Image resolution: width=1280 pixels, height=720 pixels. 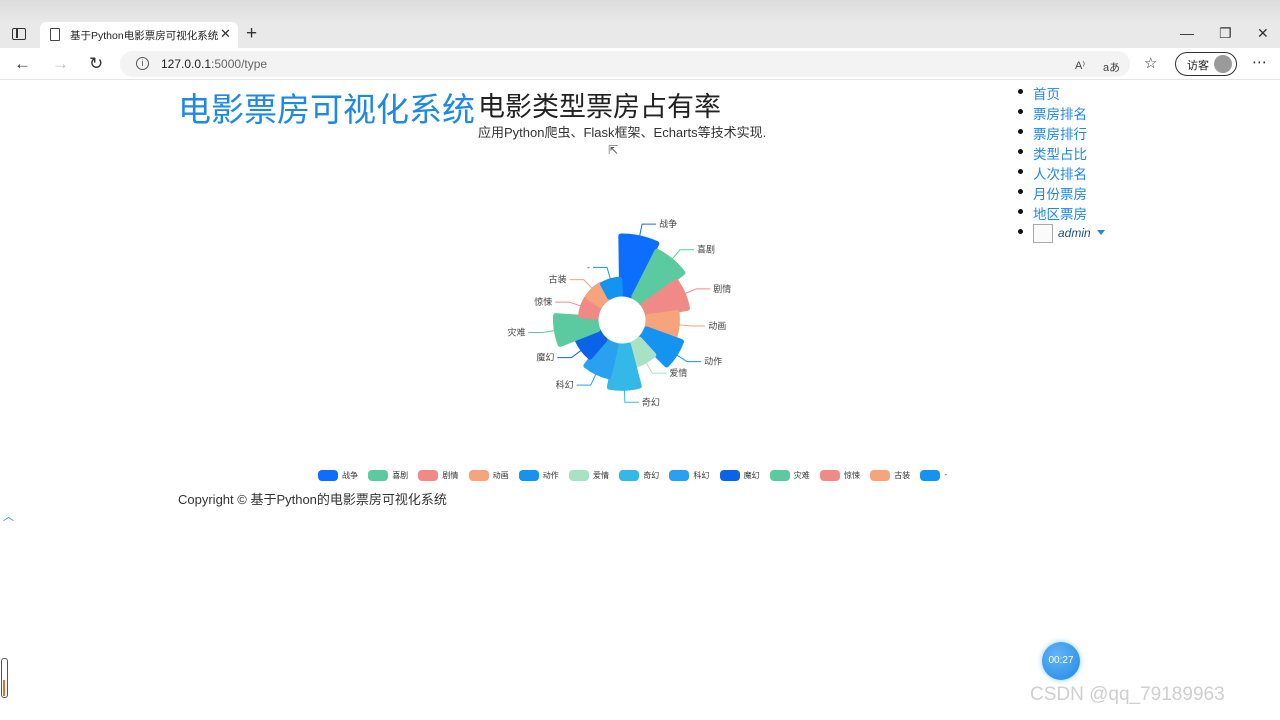 I want to click on chart-slice-label: -, so click(x=588, y=267).